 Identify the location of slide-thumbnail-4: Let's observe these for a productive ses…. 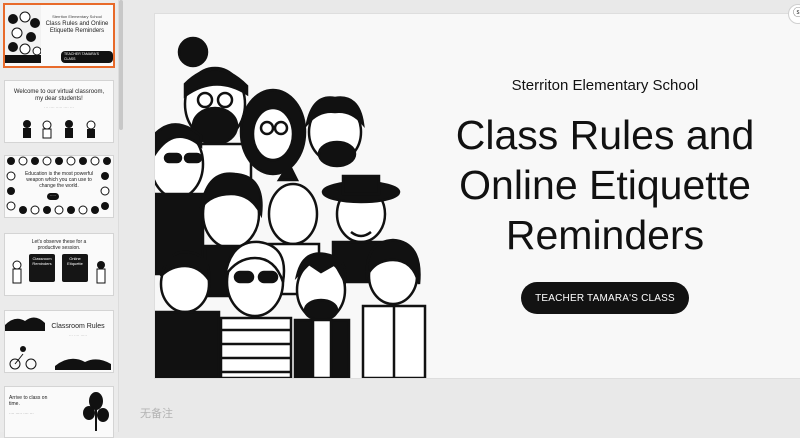
(59, 264).